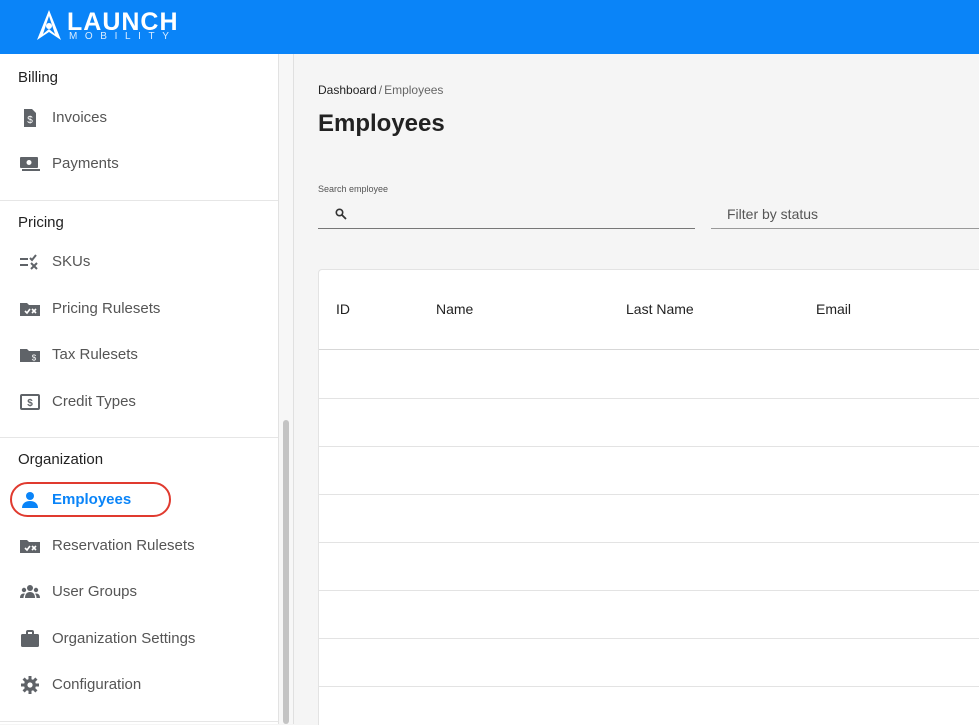  I want to click on column-header-email: Email, so click(833, 309).